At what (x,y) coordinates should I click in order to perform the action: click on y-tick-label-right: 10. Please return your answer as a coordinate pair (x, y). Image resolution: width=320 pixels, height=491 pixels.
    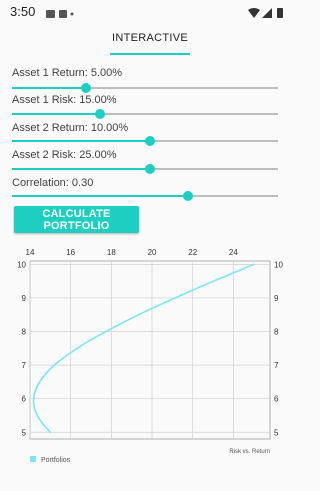
    Looking at the image, I should click on (278, 264).